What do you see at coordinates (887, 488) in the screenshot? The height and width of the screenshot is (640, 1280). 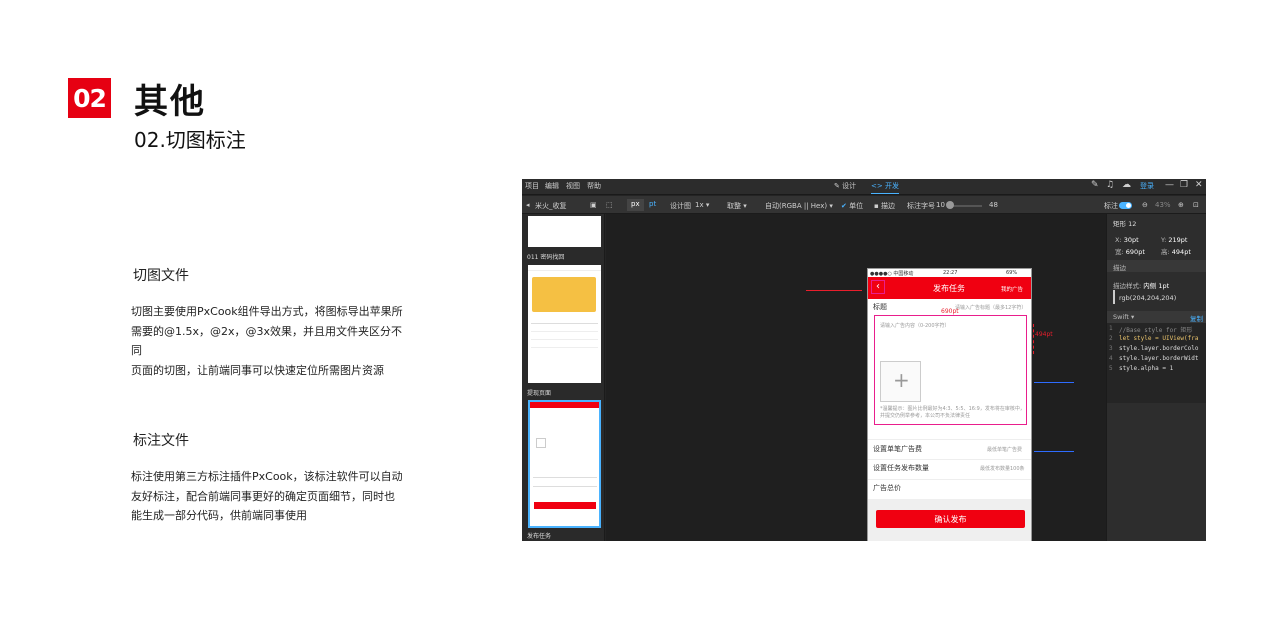 I see `total-label: 广告总价` at bounding box center [887, 488].